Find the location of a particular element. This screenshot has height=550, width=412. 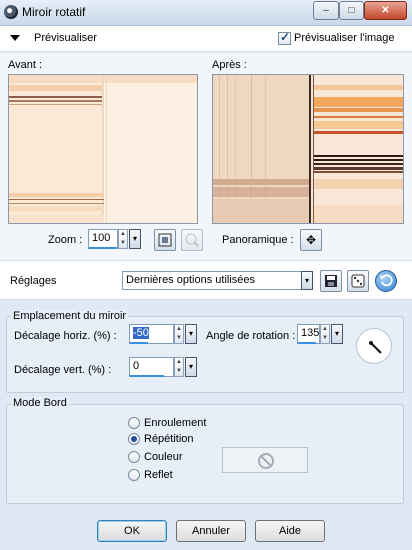

zoom-actual-icon is located at coordinates (192, 240).